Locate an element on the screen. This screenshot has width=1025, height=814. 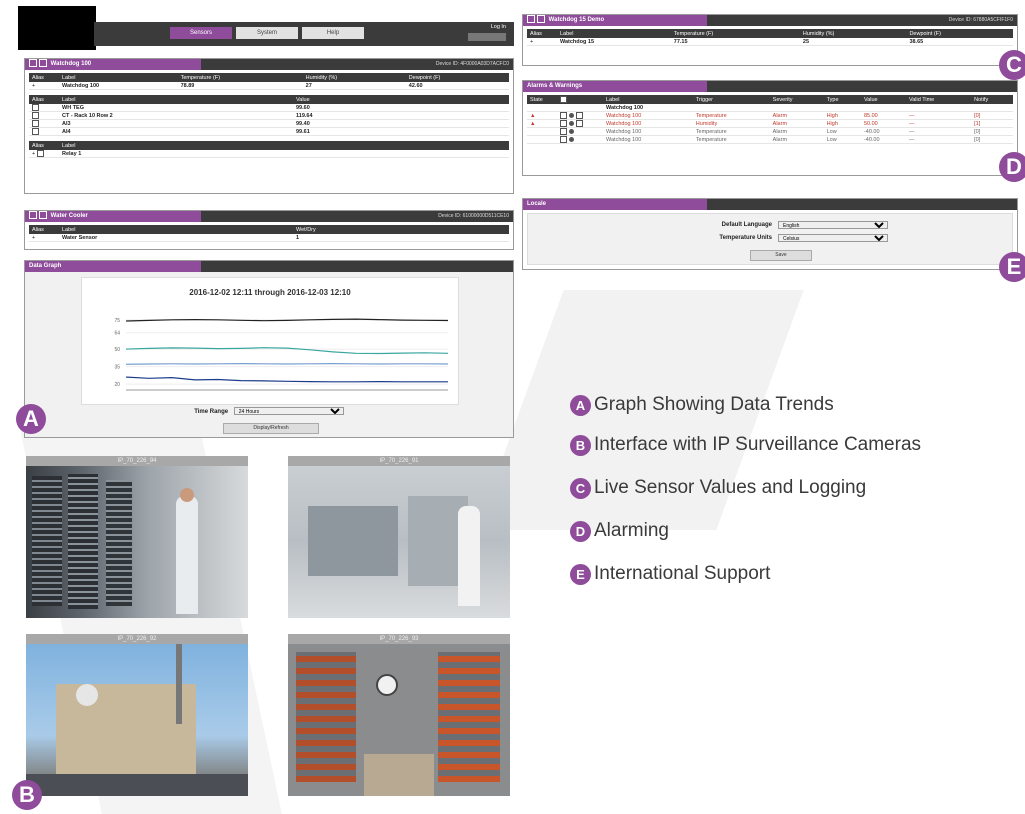
table-row: AI3 99.40 is located at coordinates (269, 123).